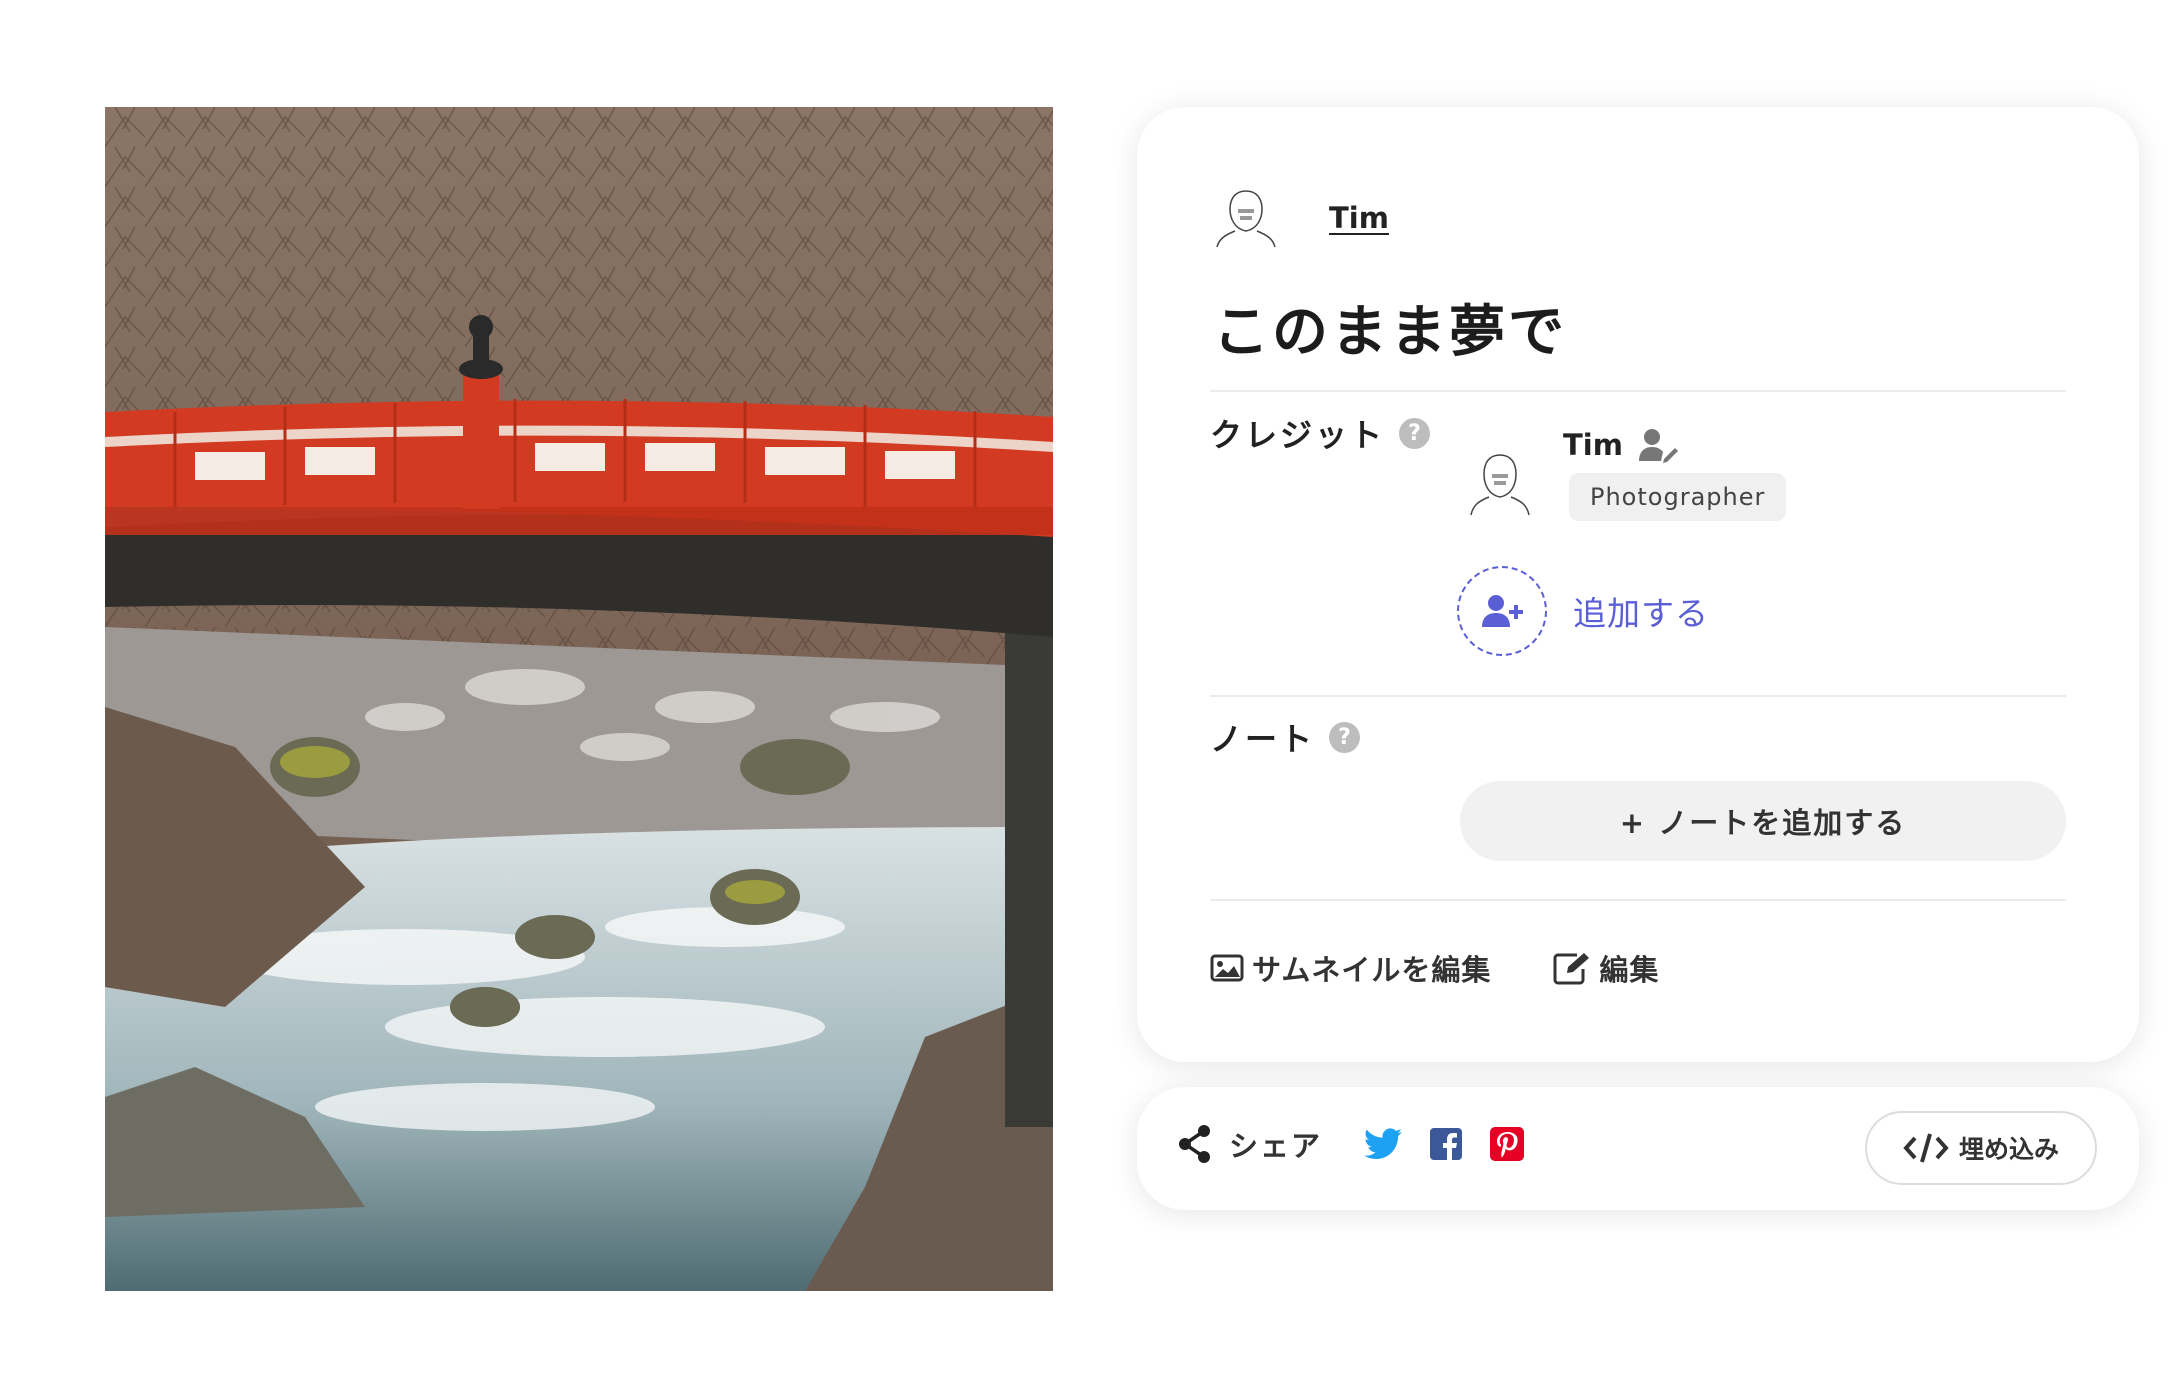 The height and width of the screenshot is (1399, 2184). What do you see at coordinates (1276, 1146) in the screenshot?
I see `share-label: シェア` at bounding box center [1276, 1146].